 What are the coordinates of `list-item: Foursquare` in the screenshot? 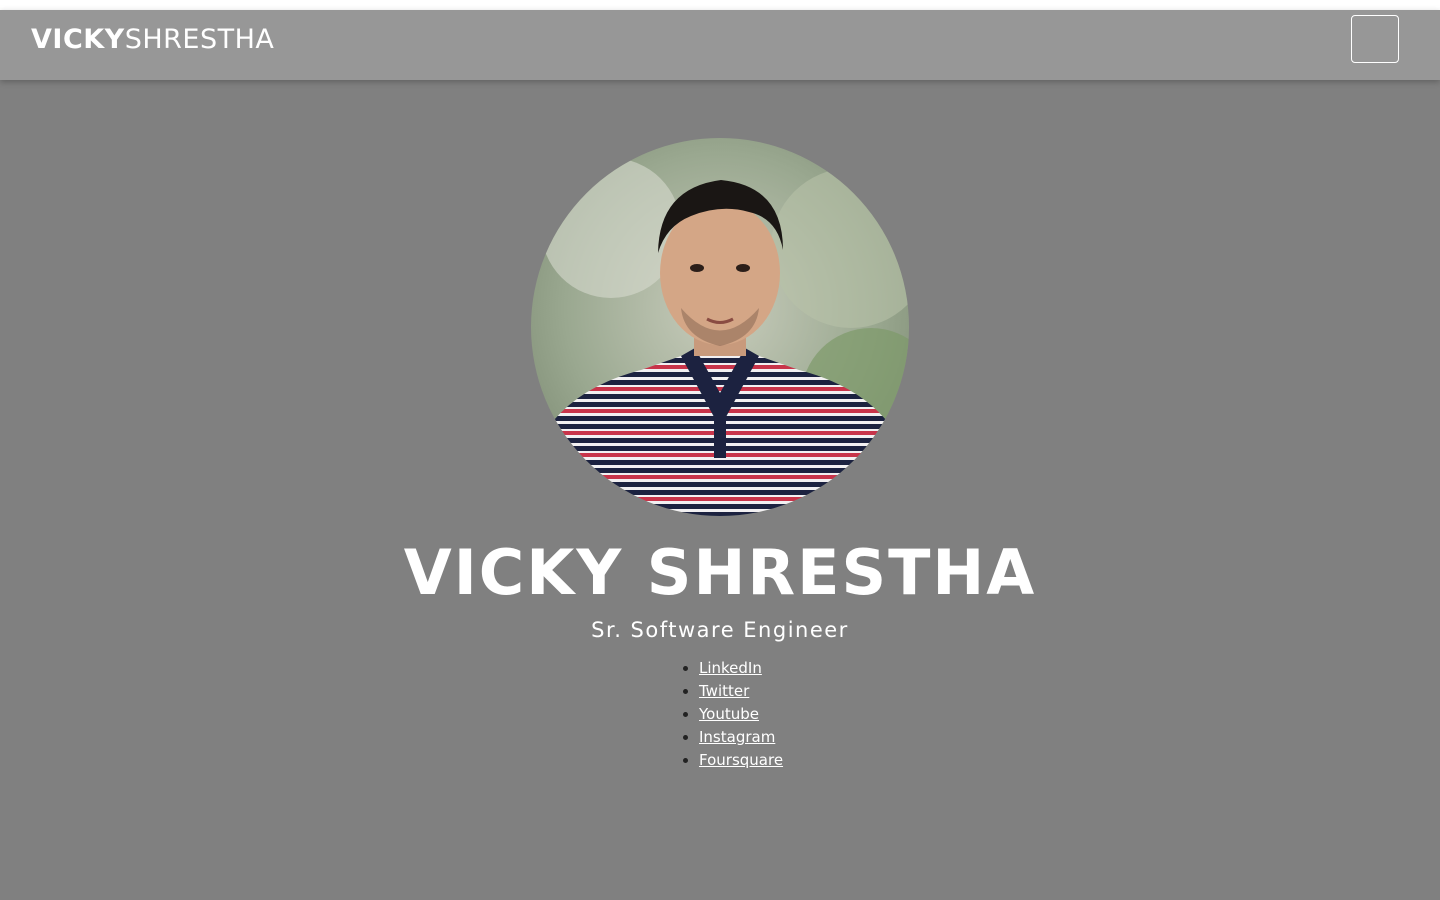 It's located at (741, 760).